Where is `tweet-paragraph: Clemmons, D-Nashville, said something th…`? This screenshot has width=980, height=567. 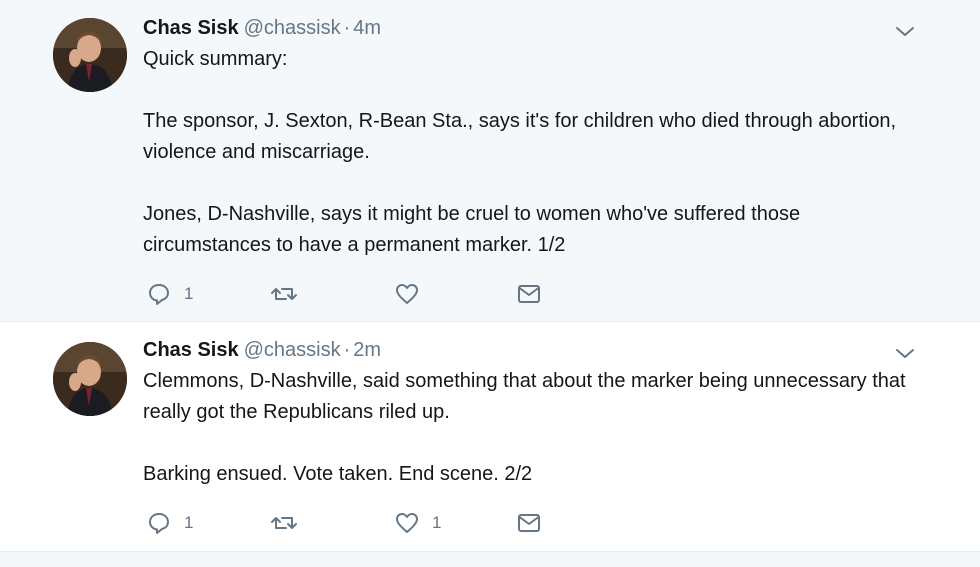
tweet-paragraph: Clemmons, D-Nashville, said something th… is located at coordinates (524, 396).